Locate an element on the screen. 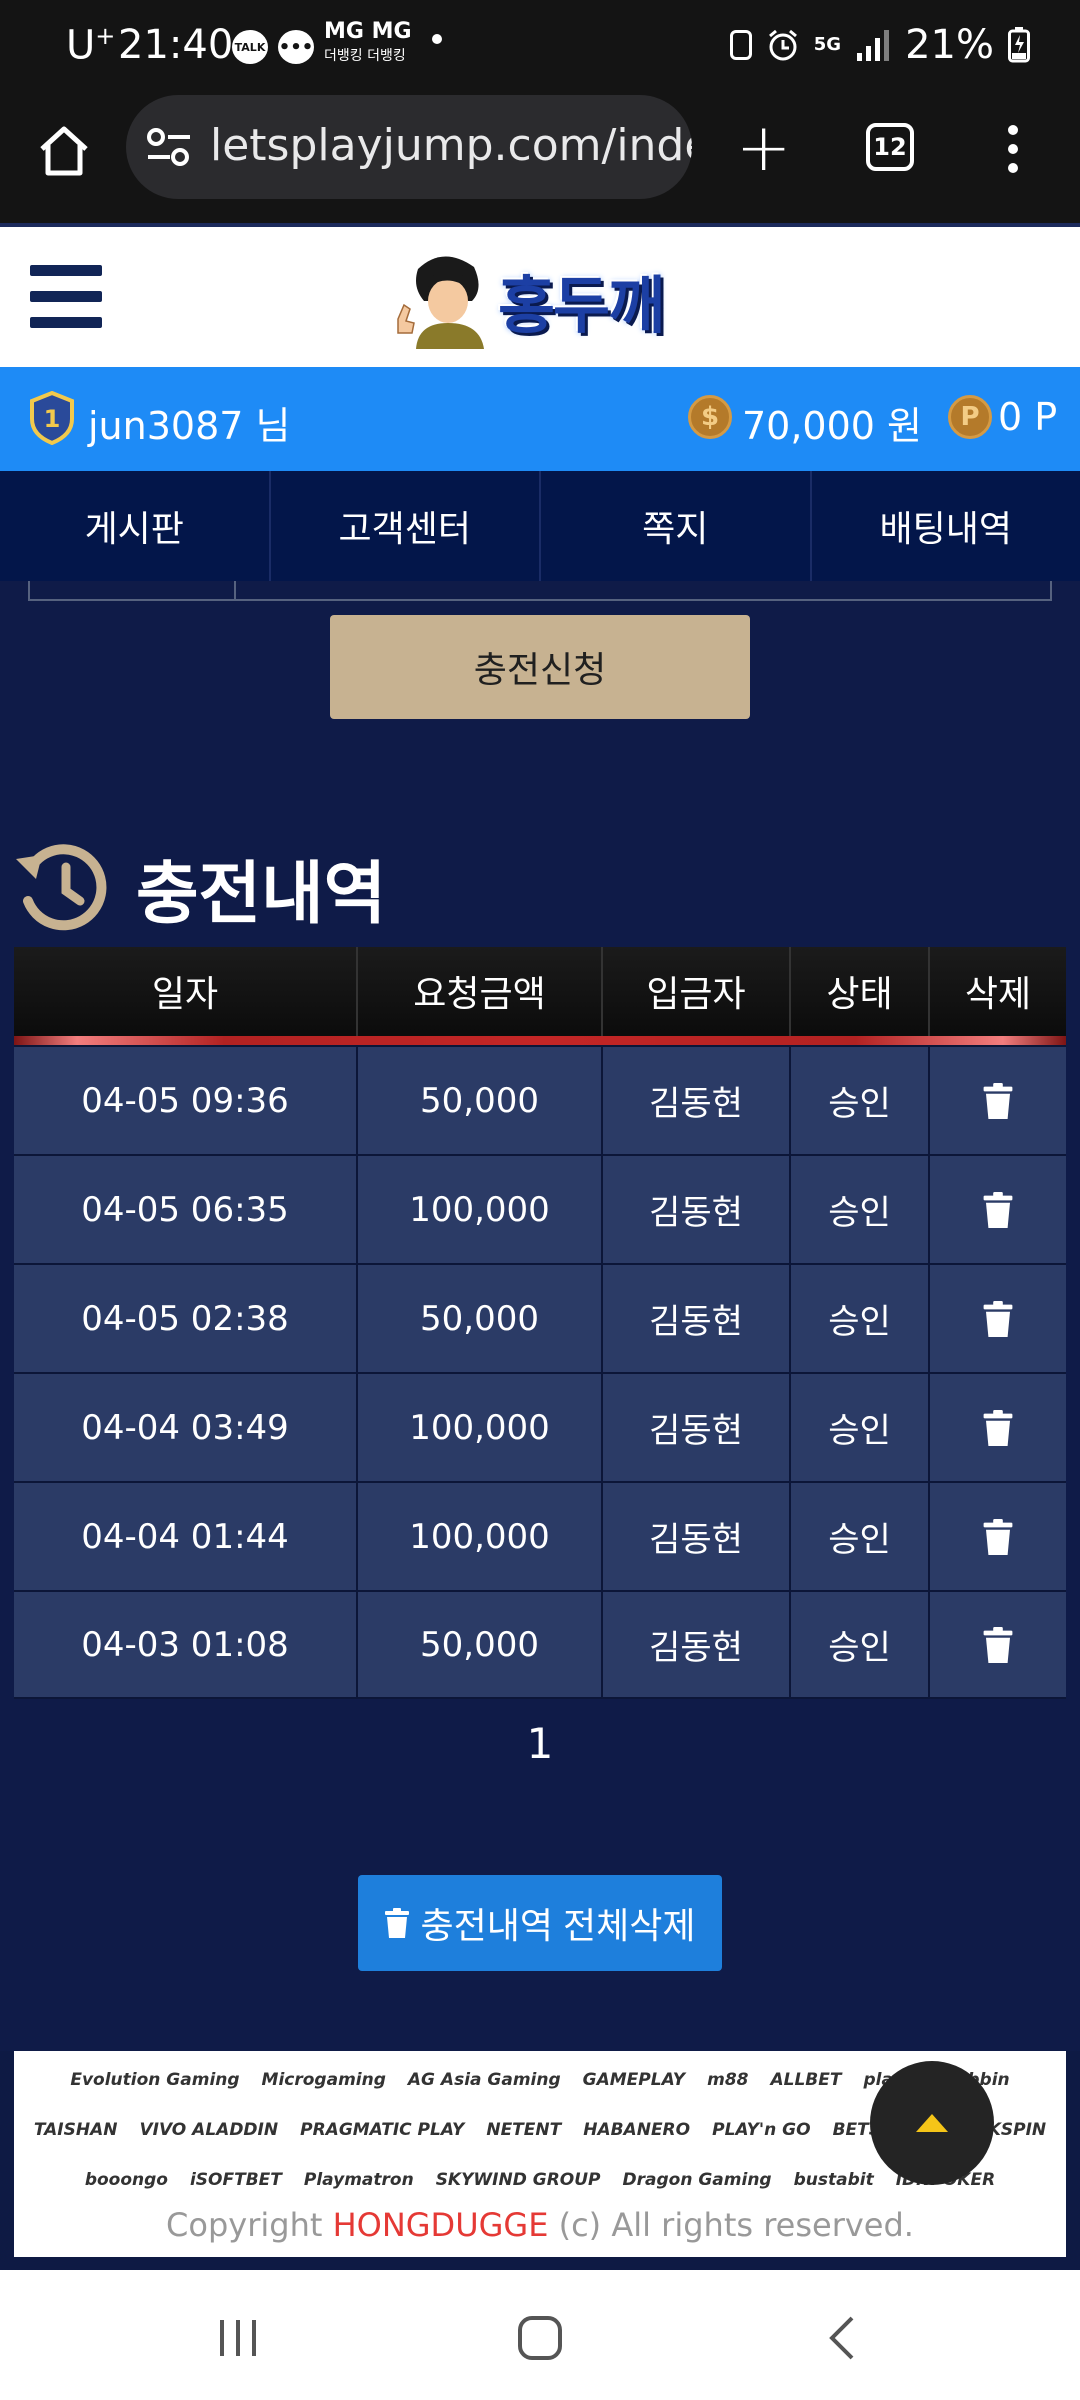  browser-menu-icon is located at coordinates (1014, 153).